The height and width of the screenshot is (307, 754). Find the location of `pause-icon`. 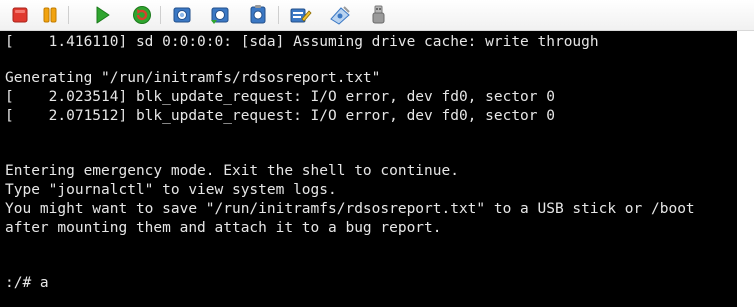

pause-icon is located at coordinates (50, 15).